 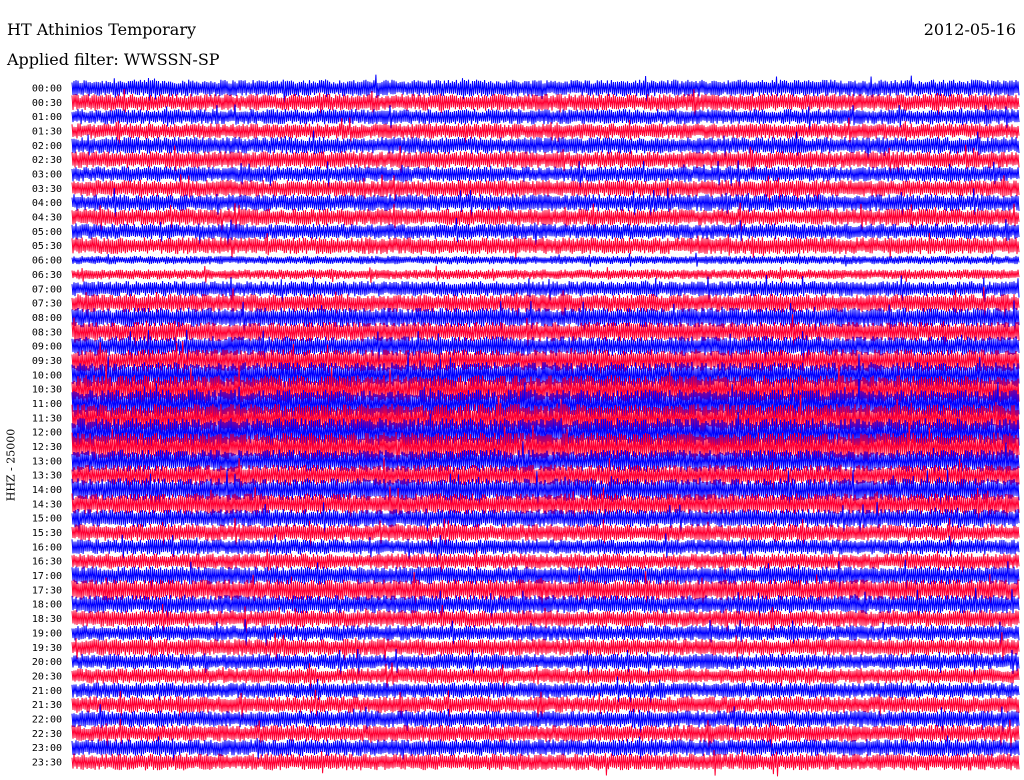 I want to click on time-label: 02:30, so click(x=47, y=160).